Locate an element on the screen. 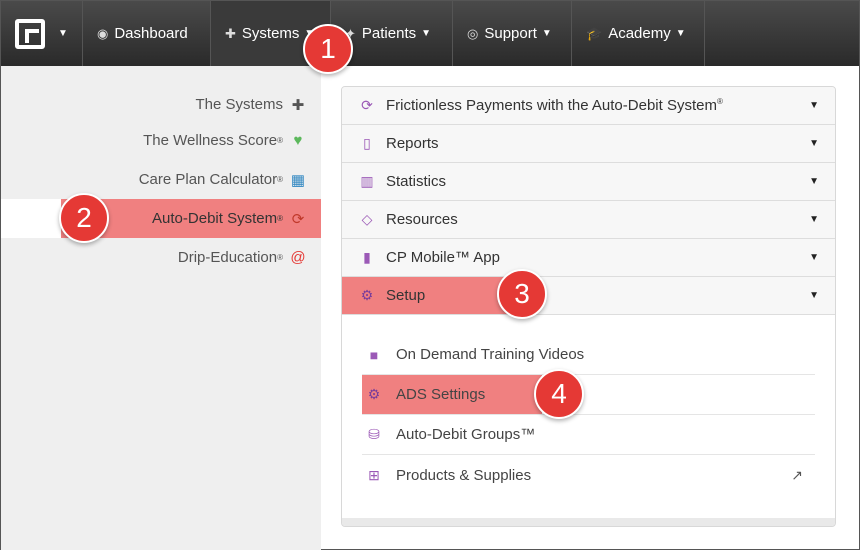  submenu-item-label: On Demand Training Videos is located at coordinates (490, 354).